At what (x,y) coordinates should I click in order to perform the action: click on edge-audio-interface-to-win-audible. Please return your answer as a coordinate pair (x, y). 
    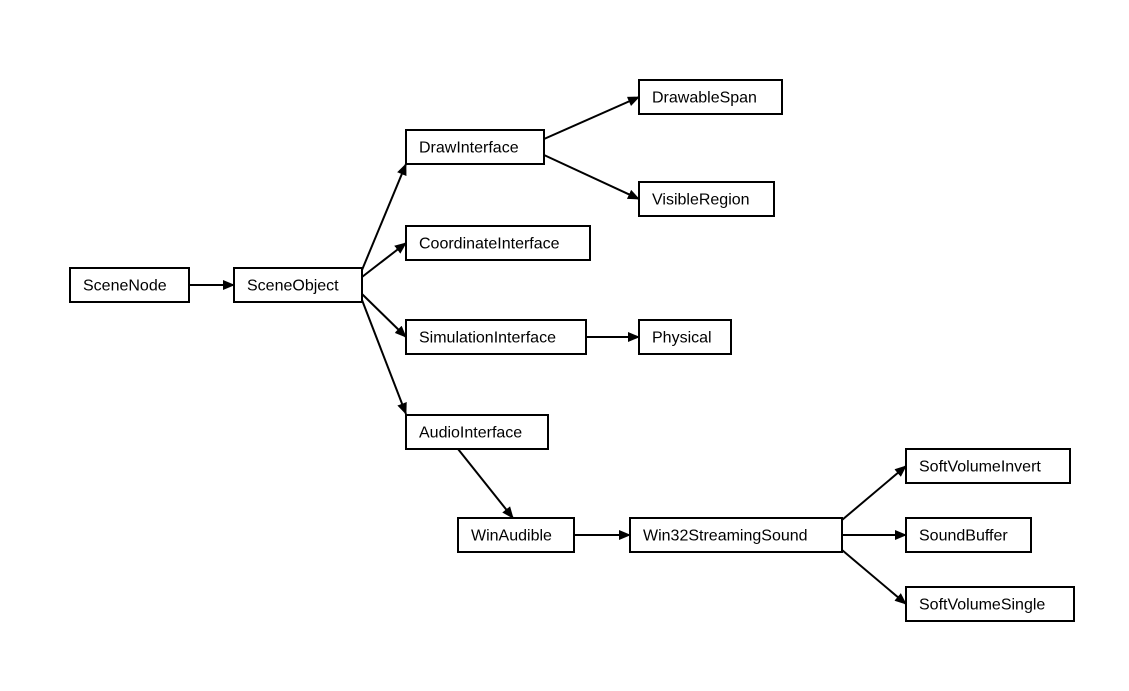
    Looking at the image, I should click on (485, 483).